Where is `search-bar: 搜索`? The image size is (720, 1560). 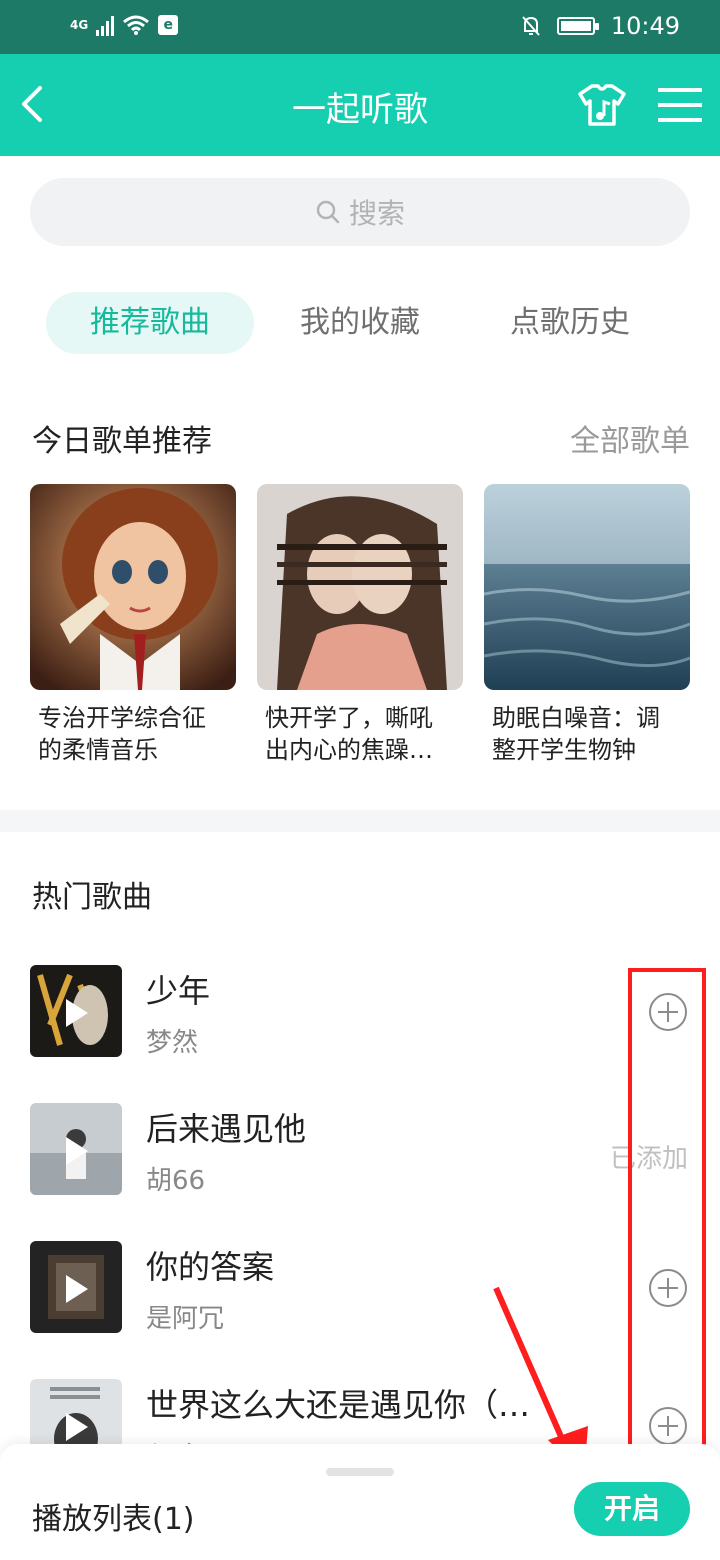 search-bar: 搜索 is located at coordinates (360, 212).